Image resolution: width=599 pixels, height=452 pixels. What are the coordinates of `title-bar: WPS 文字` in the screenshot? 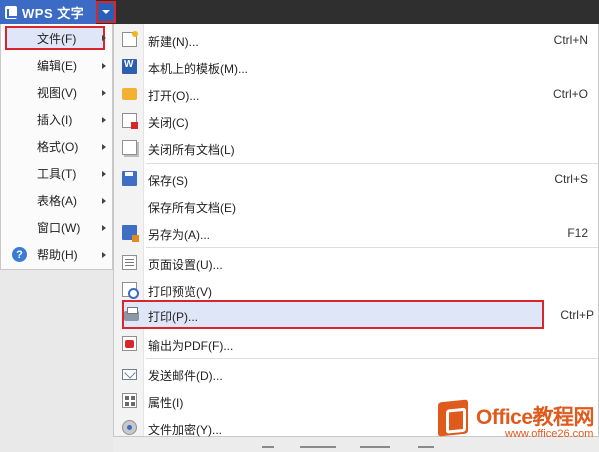 It's located at (299, 12).